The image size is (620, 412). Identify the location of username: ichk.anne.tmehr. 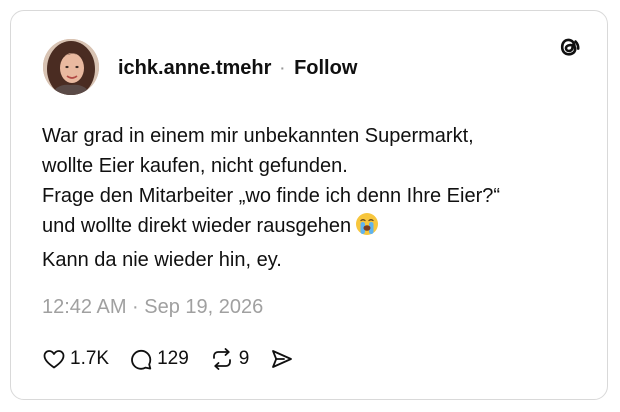
(194, 68).